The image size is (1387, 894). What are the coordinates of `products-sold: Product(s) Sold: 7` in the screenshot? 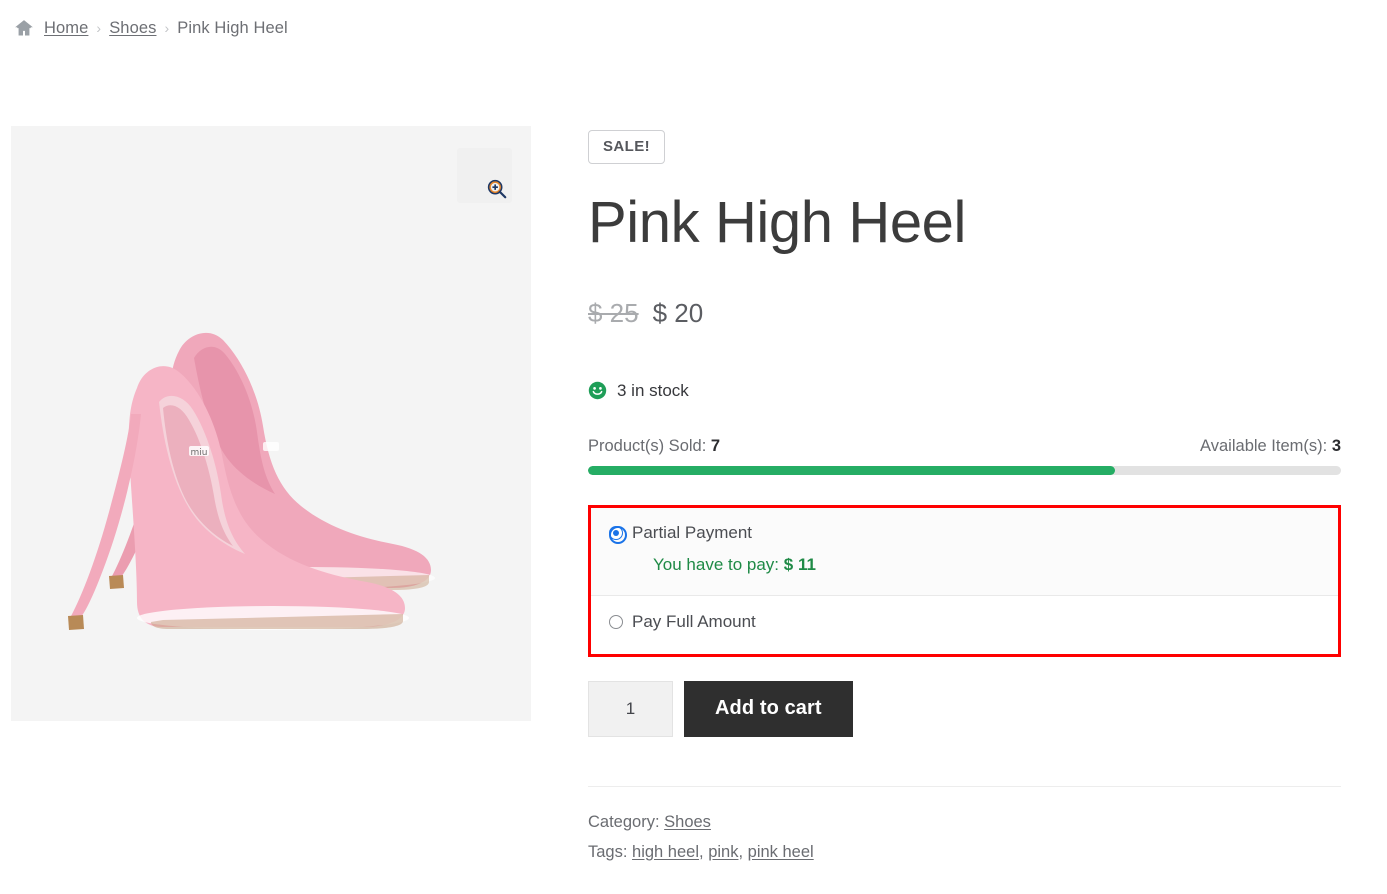 It's located at (654, 446).